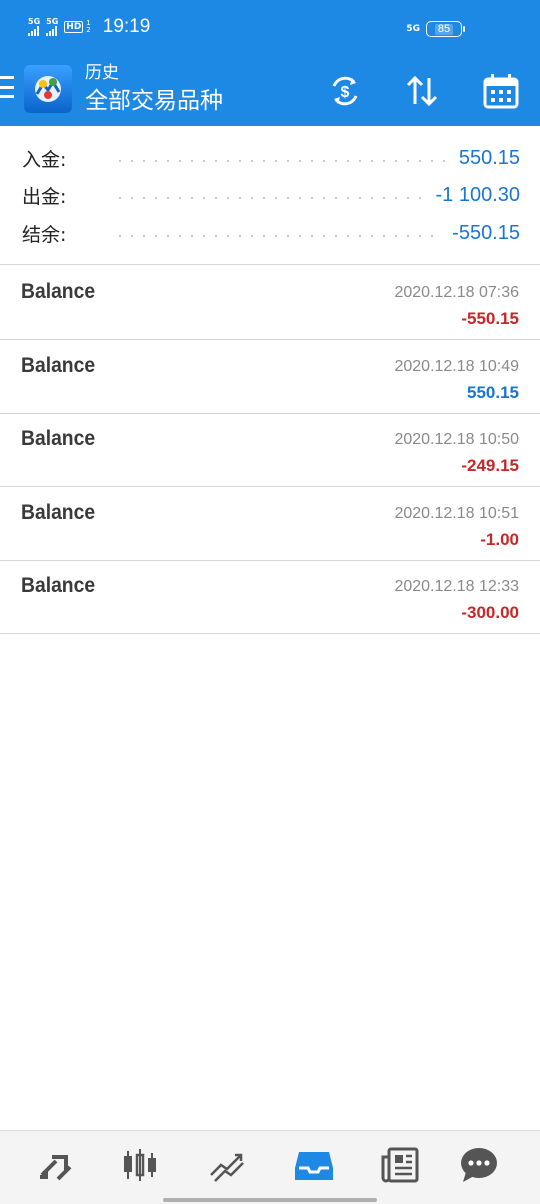  Describe the element at coordinates (56, 1165) in the screenshot. I see `quotes-icon` at that location.